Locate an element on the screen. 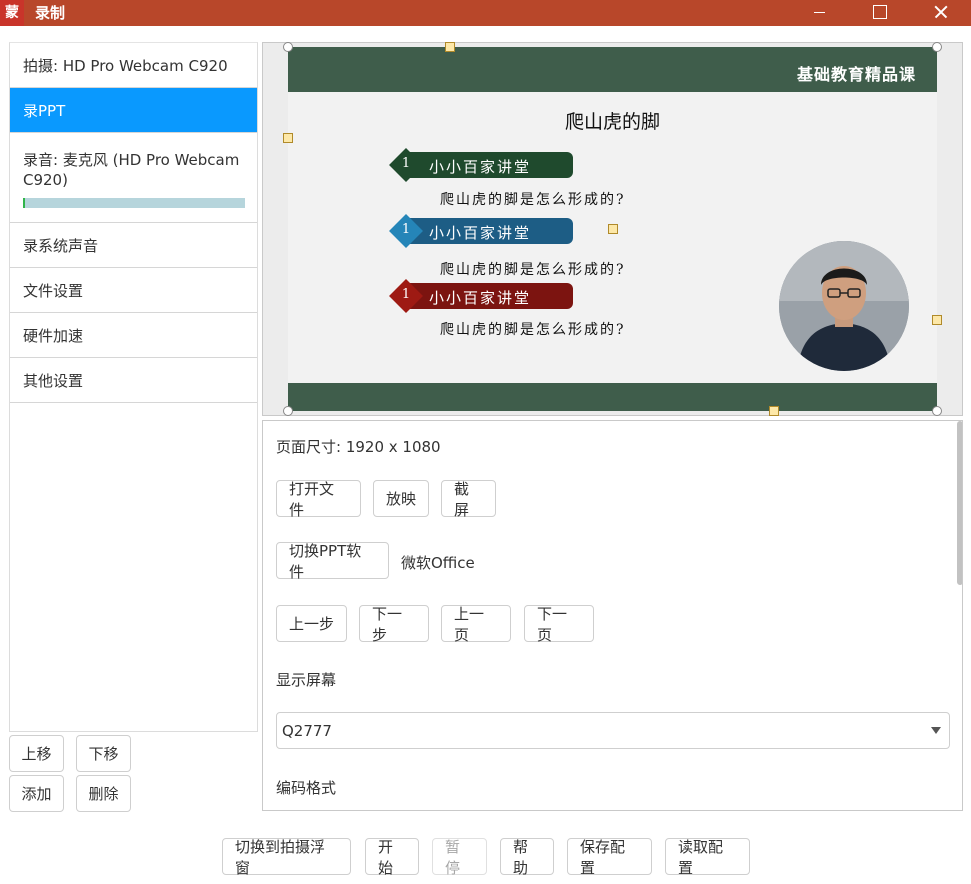 This screenshot has height=884, width=971. move-up-button: 上移 is located at coordinates (36, 753).